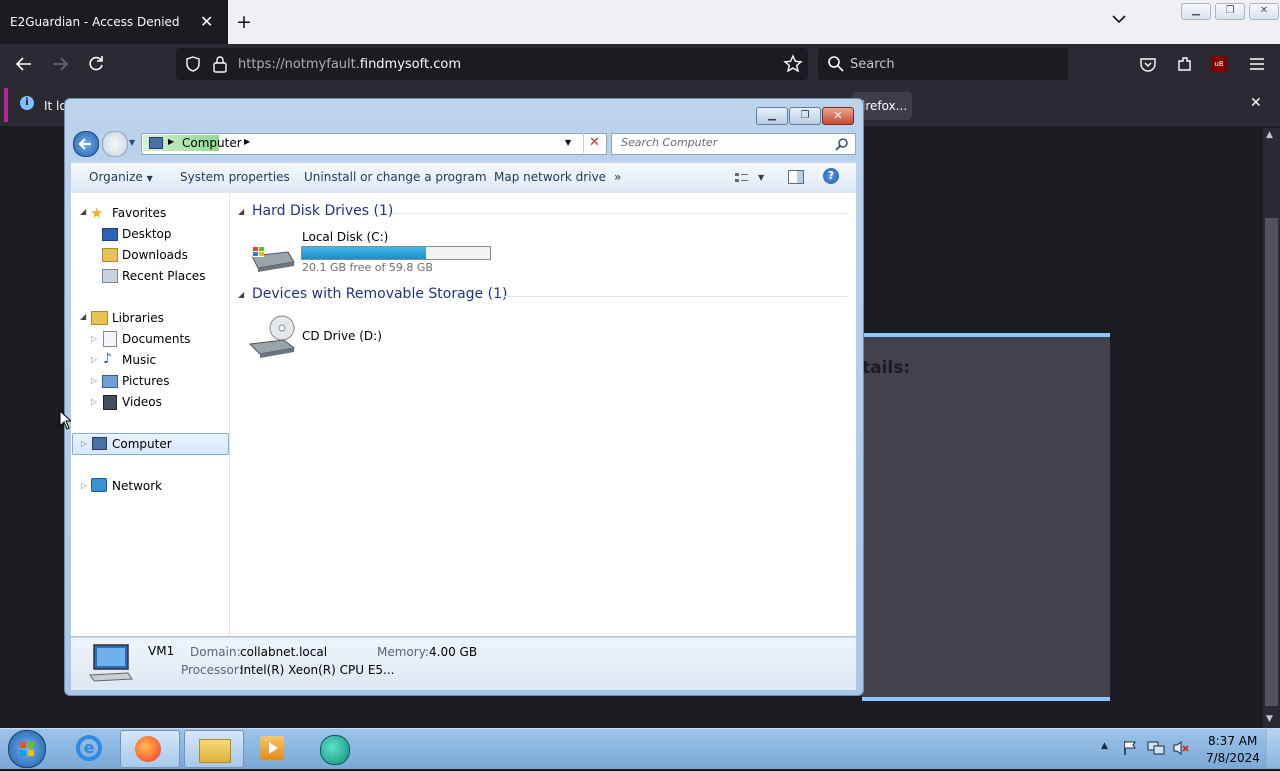 The image size is (1280, 771). What do you see at coordinates (831, 176) in the screenshot?
I see `help-icon: ?` at bounding box center [831, 176].